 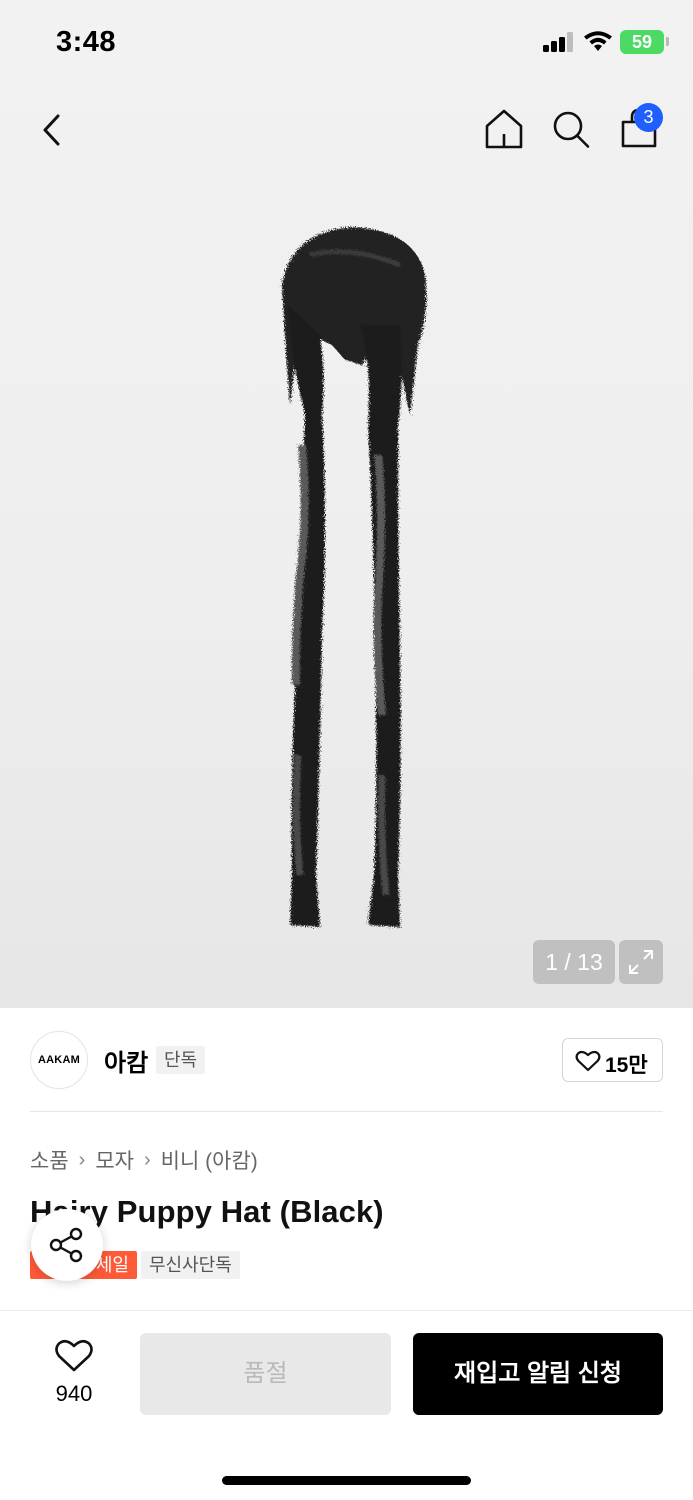 What do you see at coordinates (74, 1393) in the screenshot?
I see `wish-count: 940` at bounding box center [74, 1393].